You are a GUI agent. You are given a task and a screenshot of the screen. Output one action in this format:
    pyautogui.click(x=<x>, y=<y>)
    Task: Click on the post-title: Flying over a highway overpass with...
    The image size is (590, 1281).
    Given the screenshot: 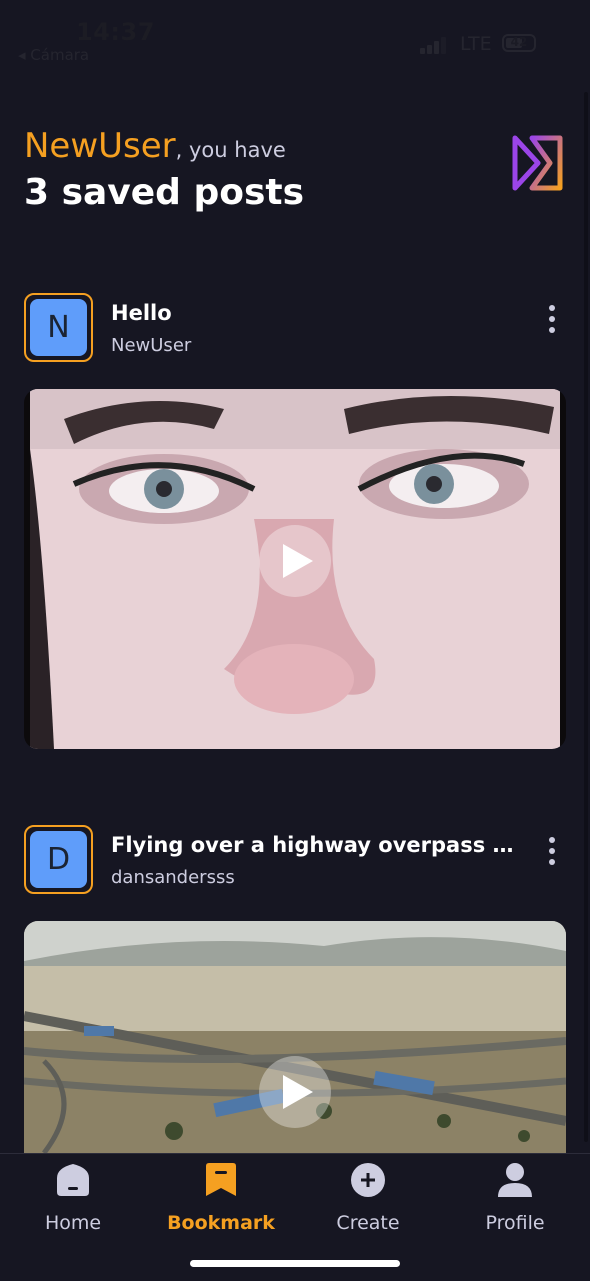 What is the action you would take?
    pyautogui.click(x=316, y=845)
    